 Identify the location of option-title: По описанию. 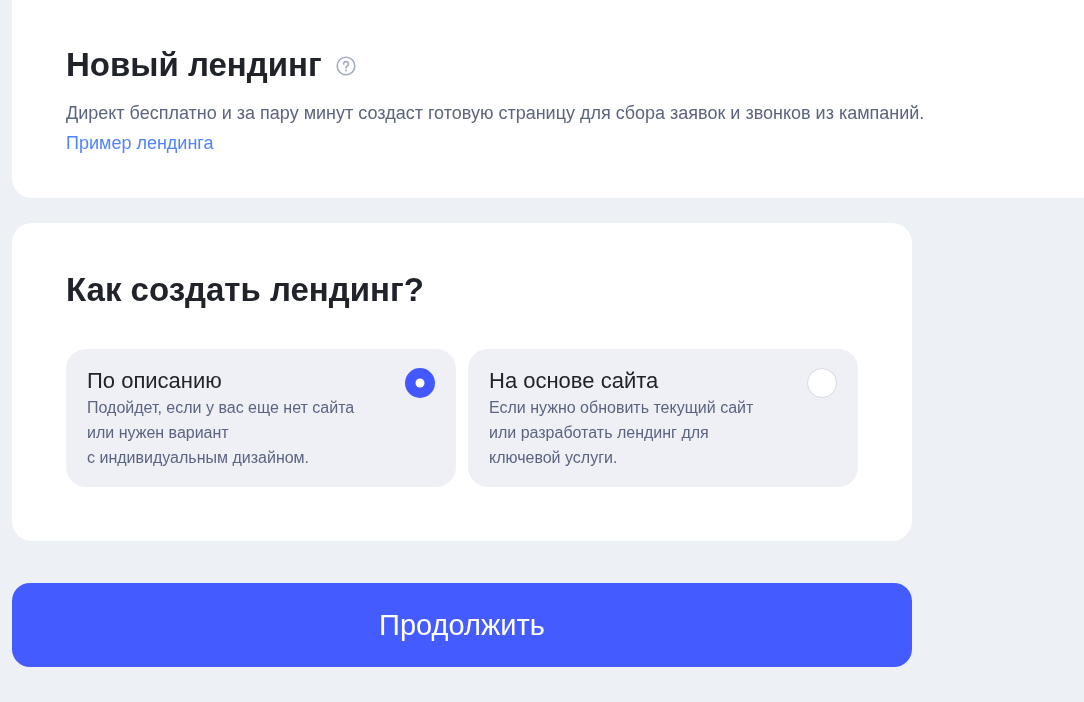
(155, 381).